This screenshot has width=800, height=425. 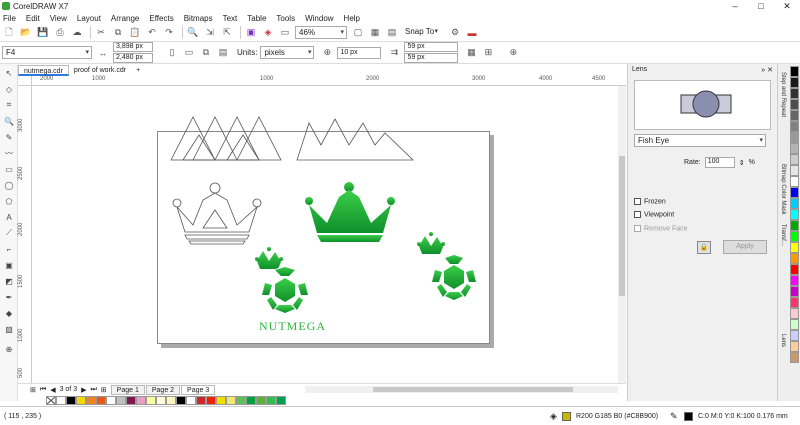 What do you see at coordinates (9, 153) in the screenshot?
I see `artistic-media-icon: 〰` at bounding box center [9, 153].